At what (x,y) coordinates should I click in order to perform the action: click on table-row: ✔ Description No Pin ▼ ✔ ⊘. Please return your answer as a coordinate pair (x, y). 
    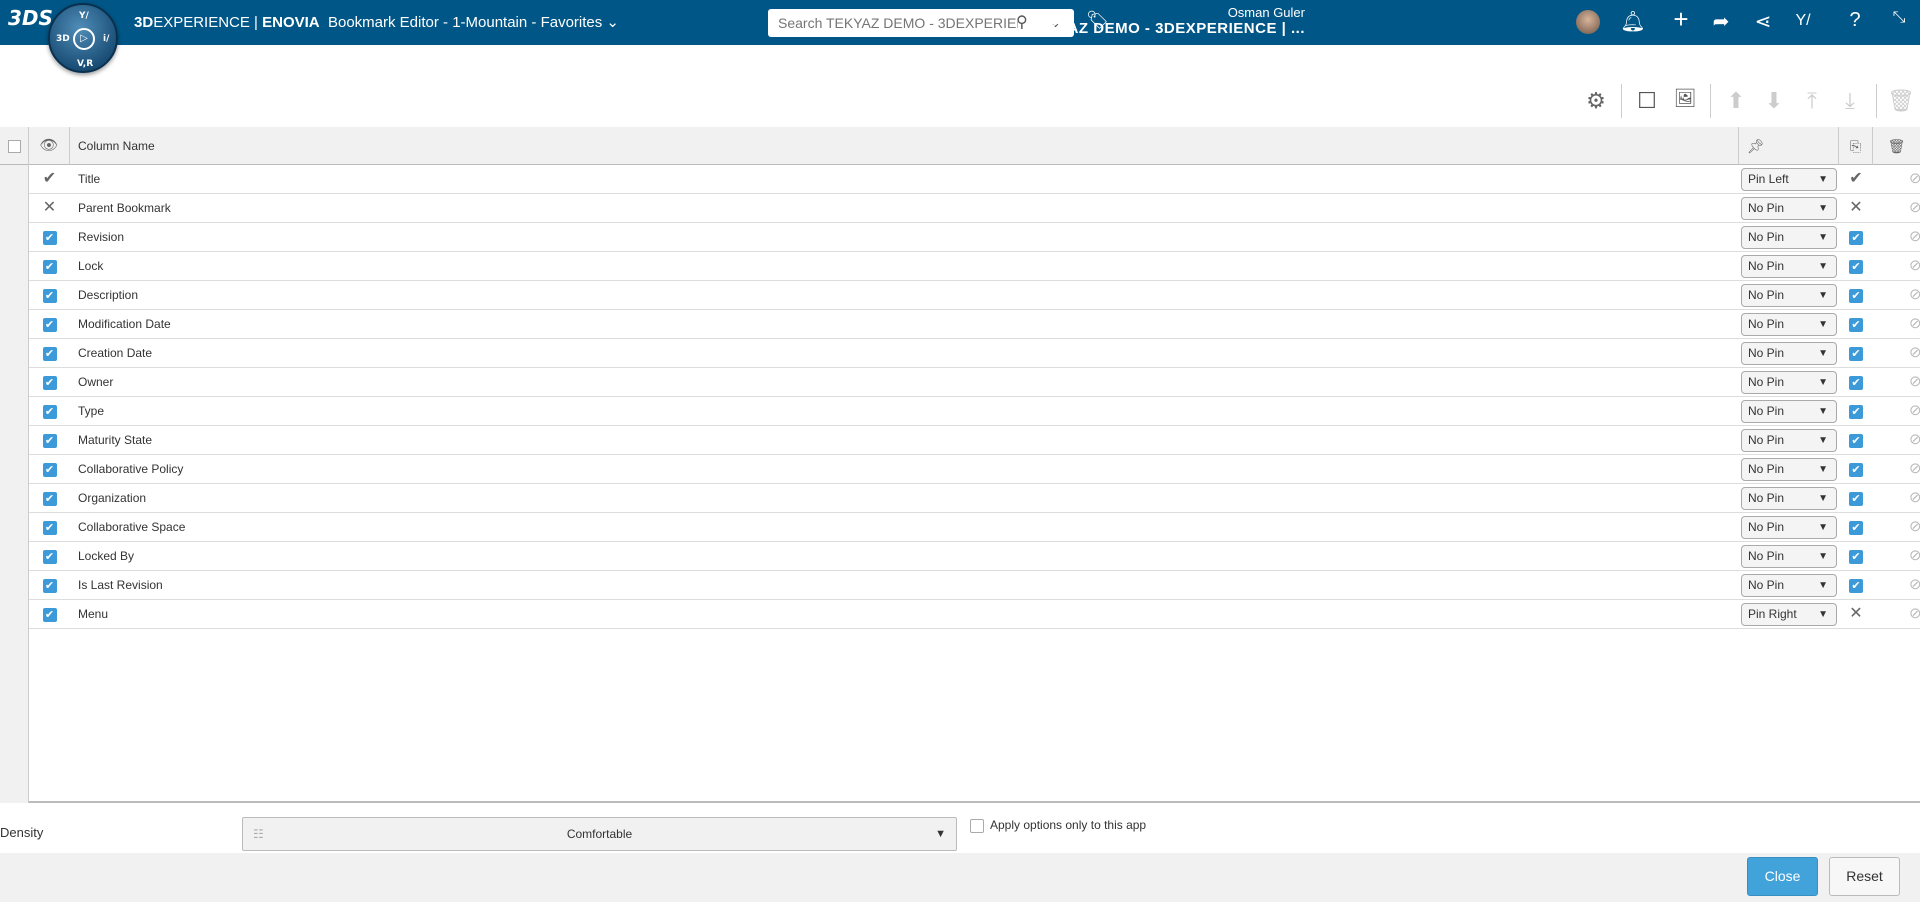
    Looking at the image, I should click on (974, 295).